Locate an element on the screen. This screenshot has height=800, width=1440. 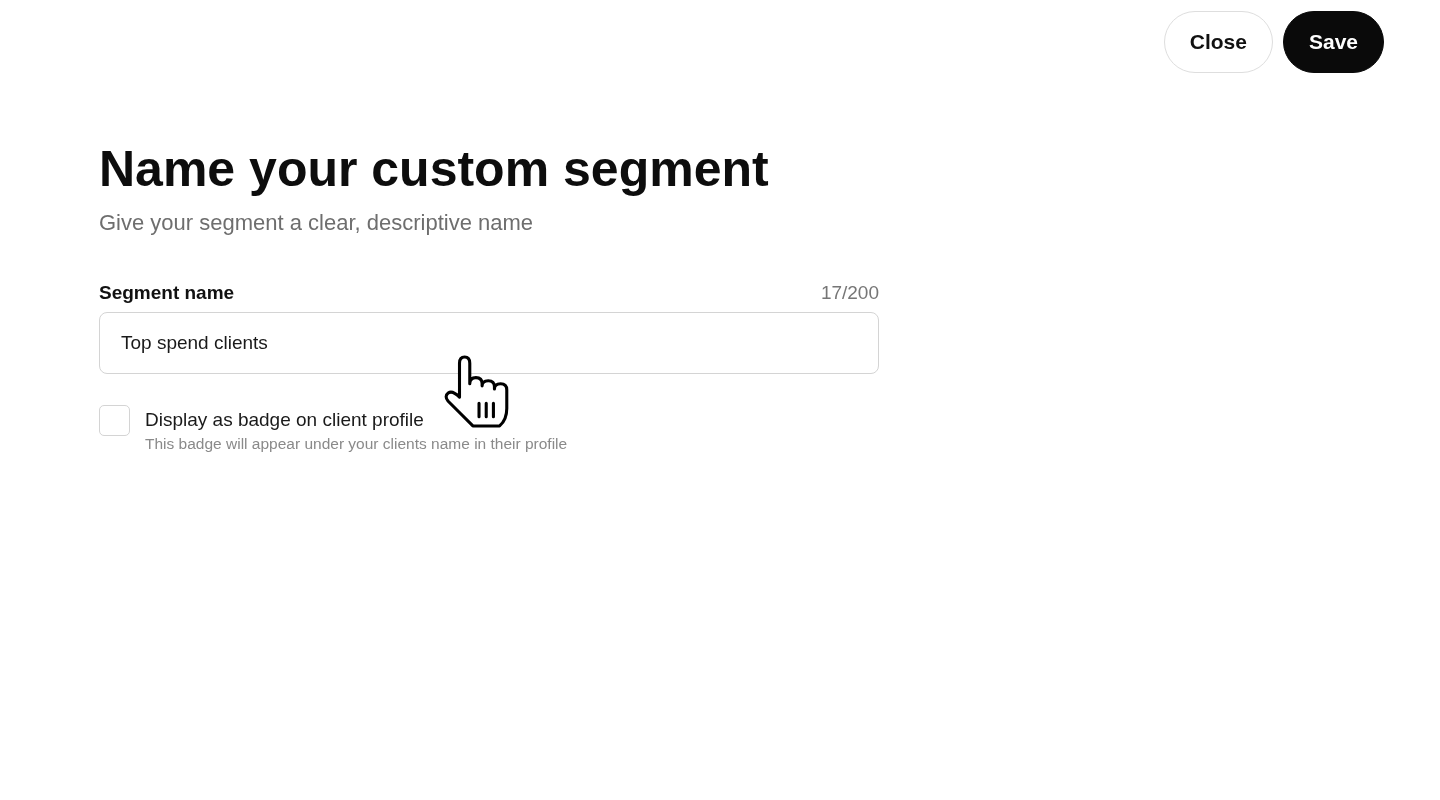
checkbox-description: This badge will appear under your clients name in their profile is located at coordinates (356, 444).